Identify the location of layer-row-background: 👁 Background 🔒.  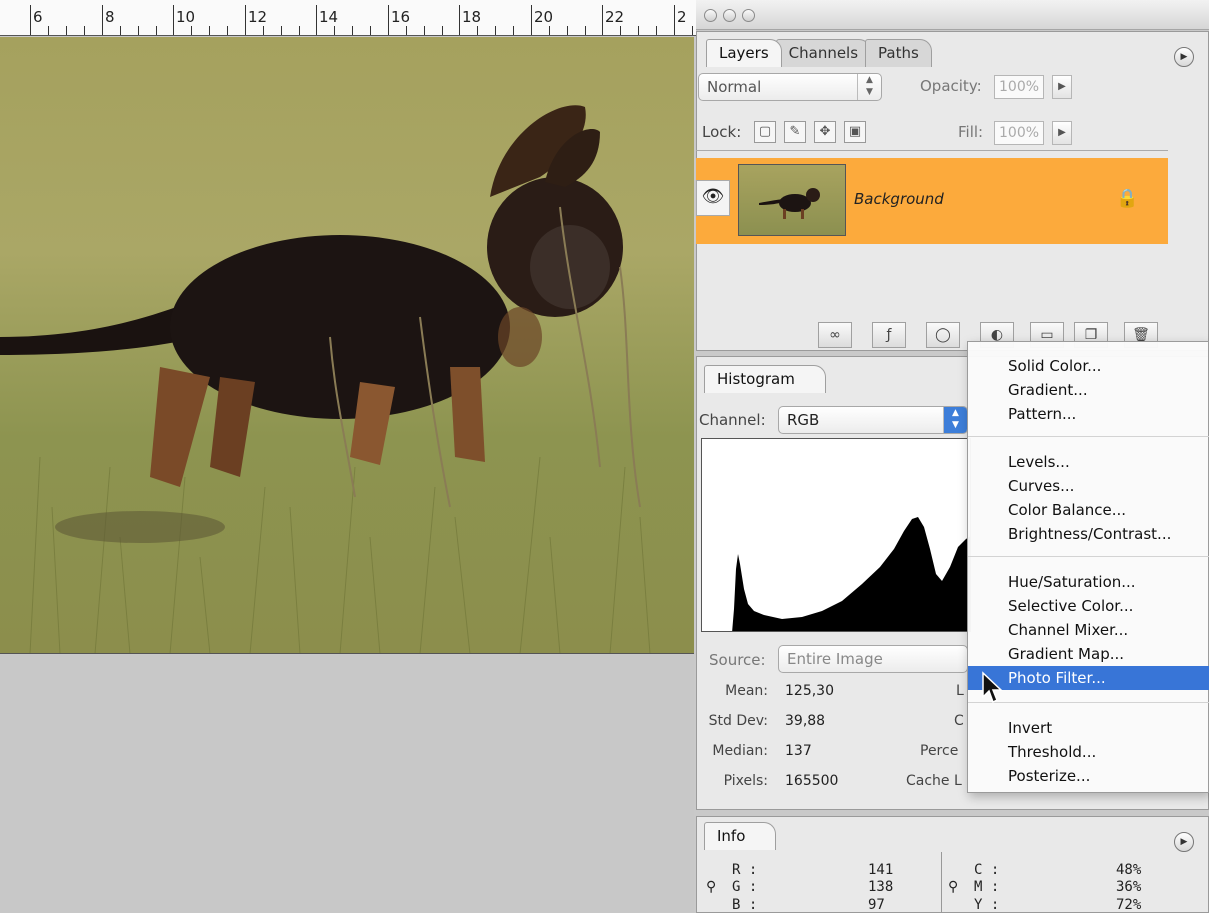
(932, 201).